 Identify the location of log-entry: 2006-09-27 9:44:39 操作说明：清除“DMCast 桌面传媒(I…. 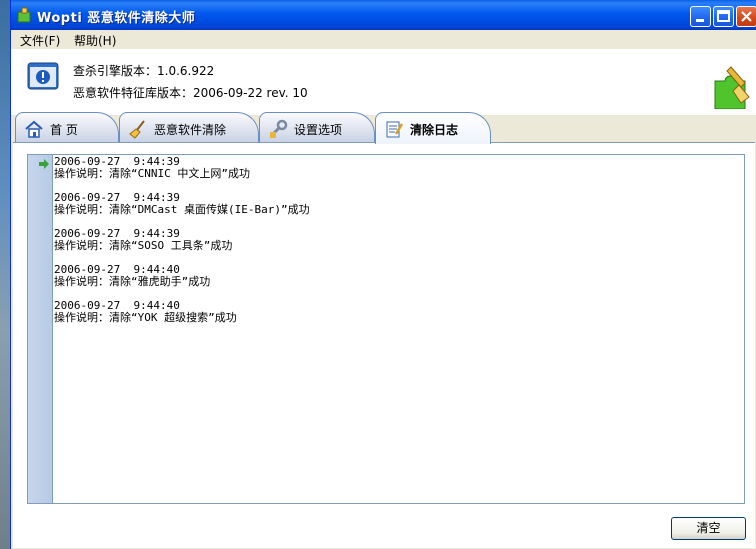
(182, 204).